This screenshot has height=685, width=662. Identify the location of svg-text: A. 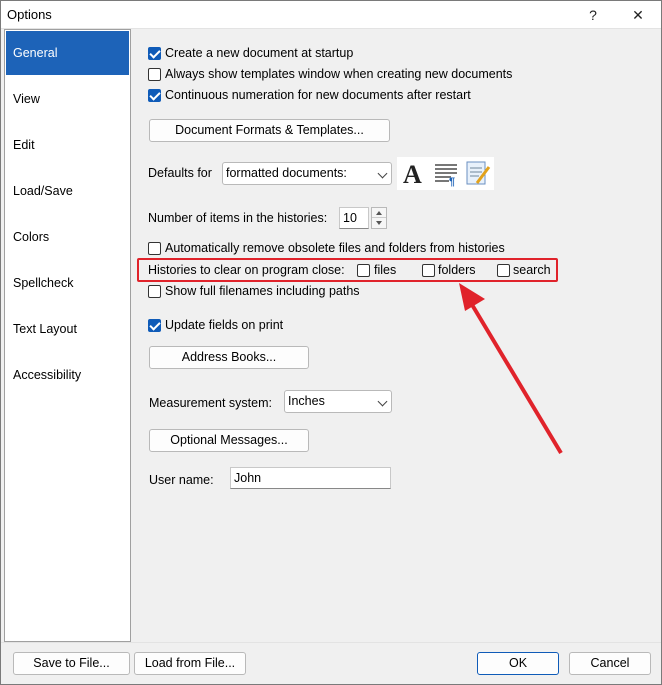
(412, 174).